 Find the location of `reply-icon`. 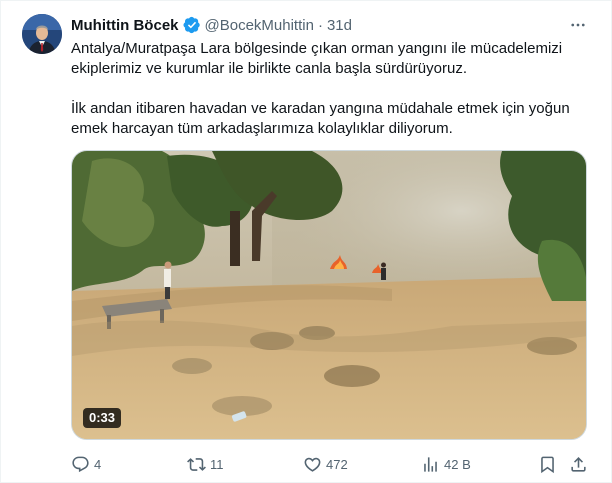

reply-icon is located at coordinates (80, 464).